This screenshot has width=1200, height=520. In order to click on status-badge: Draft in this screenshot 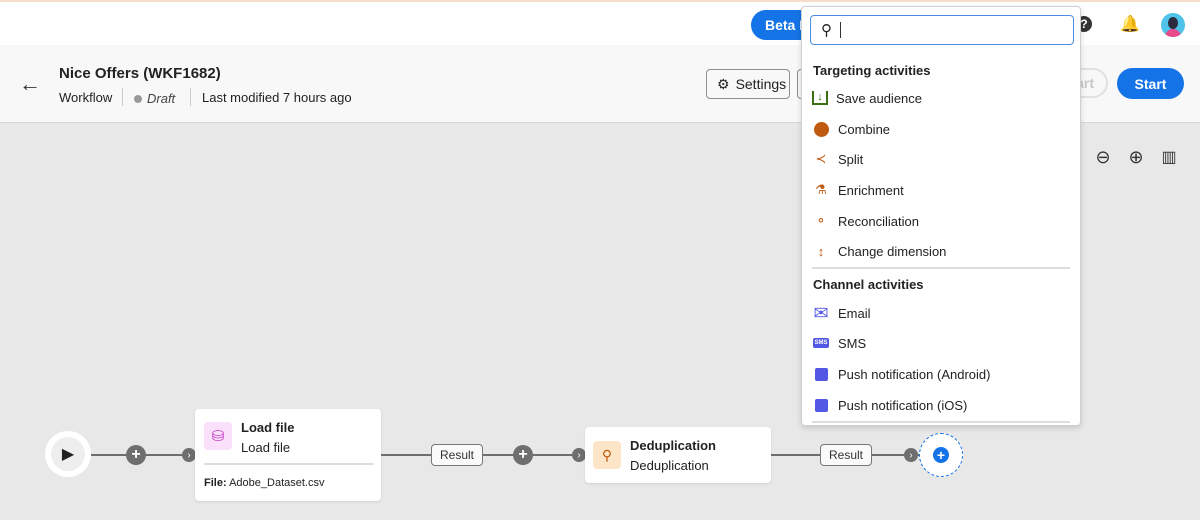, I will do `click(161, 98)`.